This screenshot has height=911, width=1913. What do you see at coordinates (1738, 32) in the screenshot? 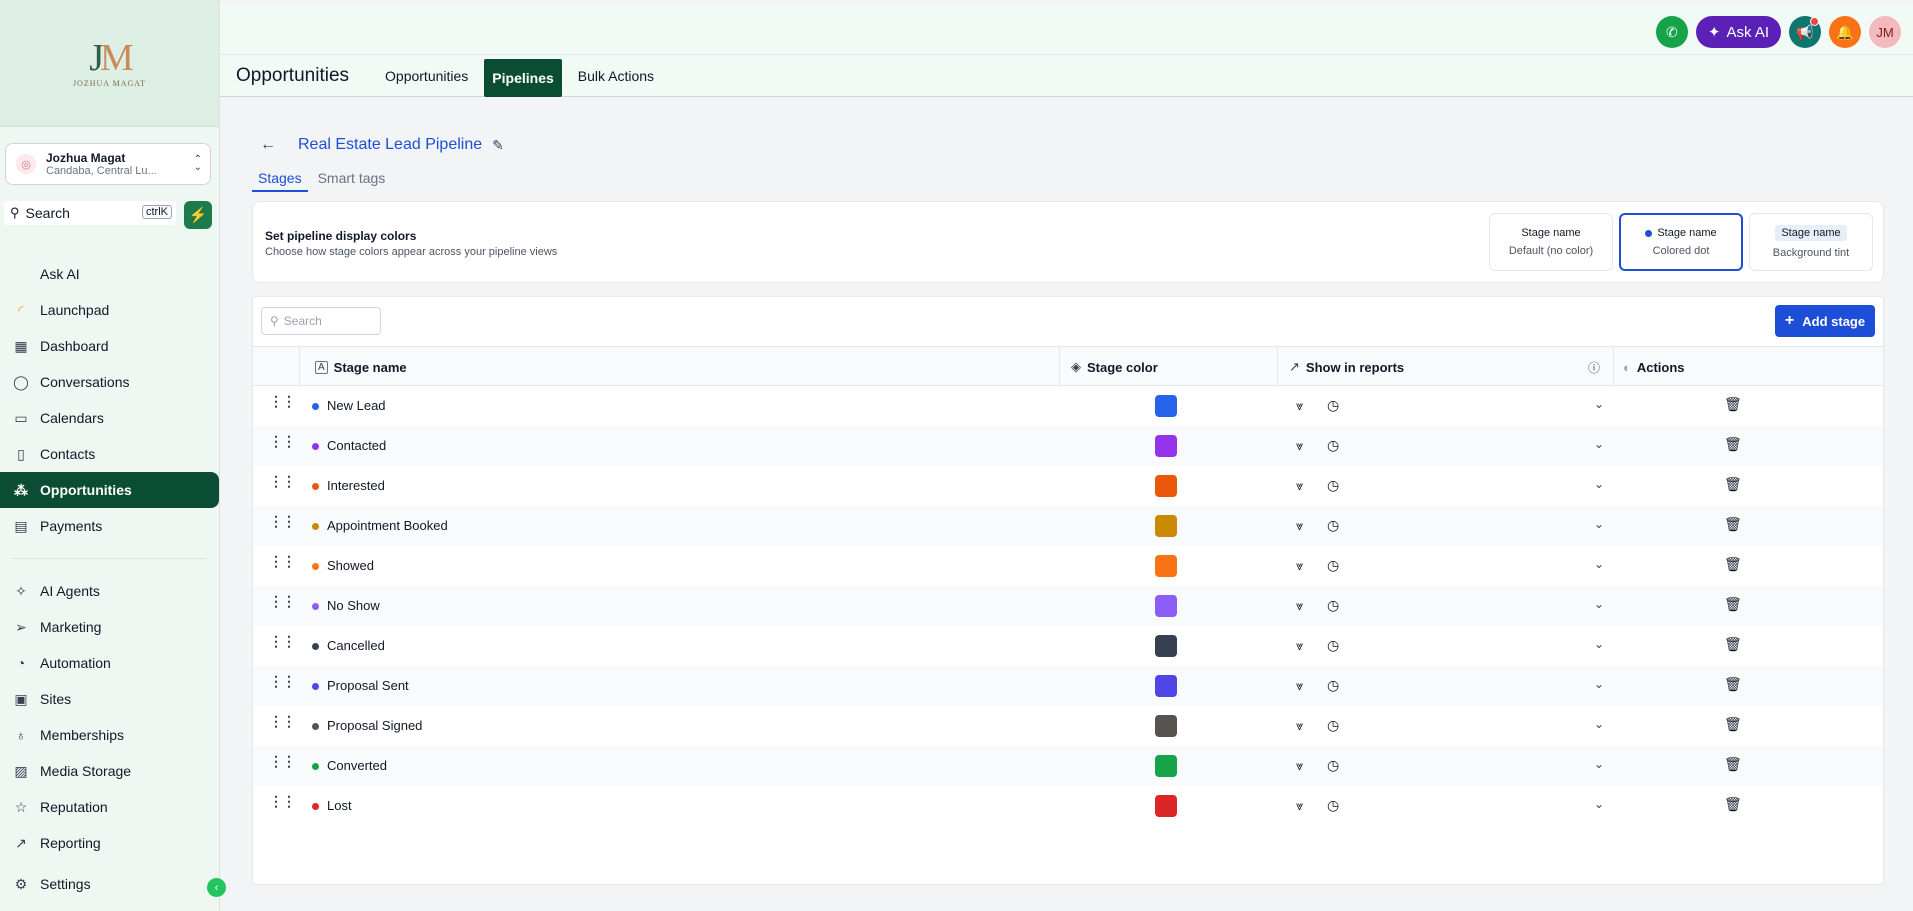
I see `ask-ai-button: ✦ Ask AI` at bounding box center [1738, 32].